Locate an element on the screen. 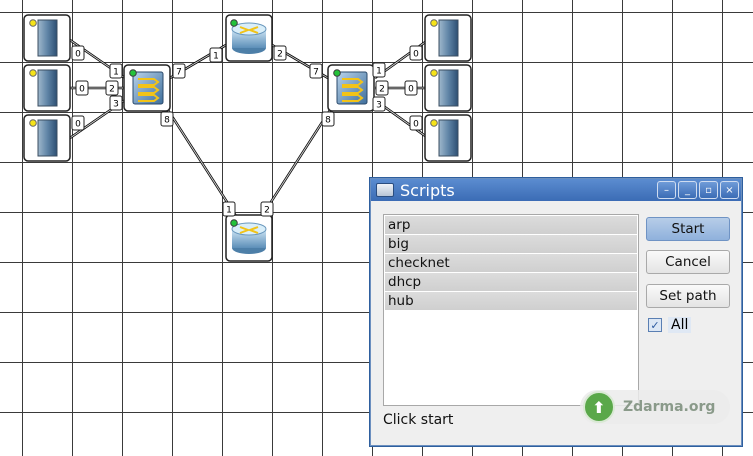  scripts-list: arp big checknet dhcp hub is located at coordinates (511, 310).